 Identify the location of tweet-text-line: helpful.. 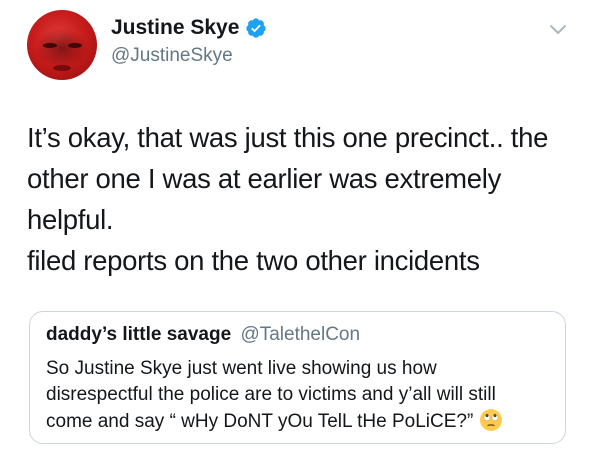
(70, 219).